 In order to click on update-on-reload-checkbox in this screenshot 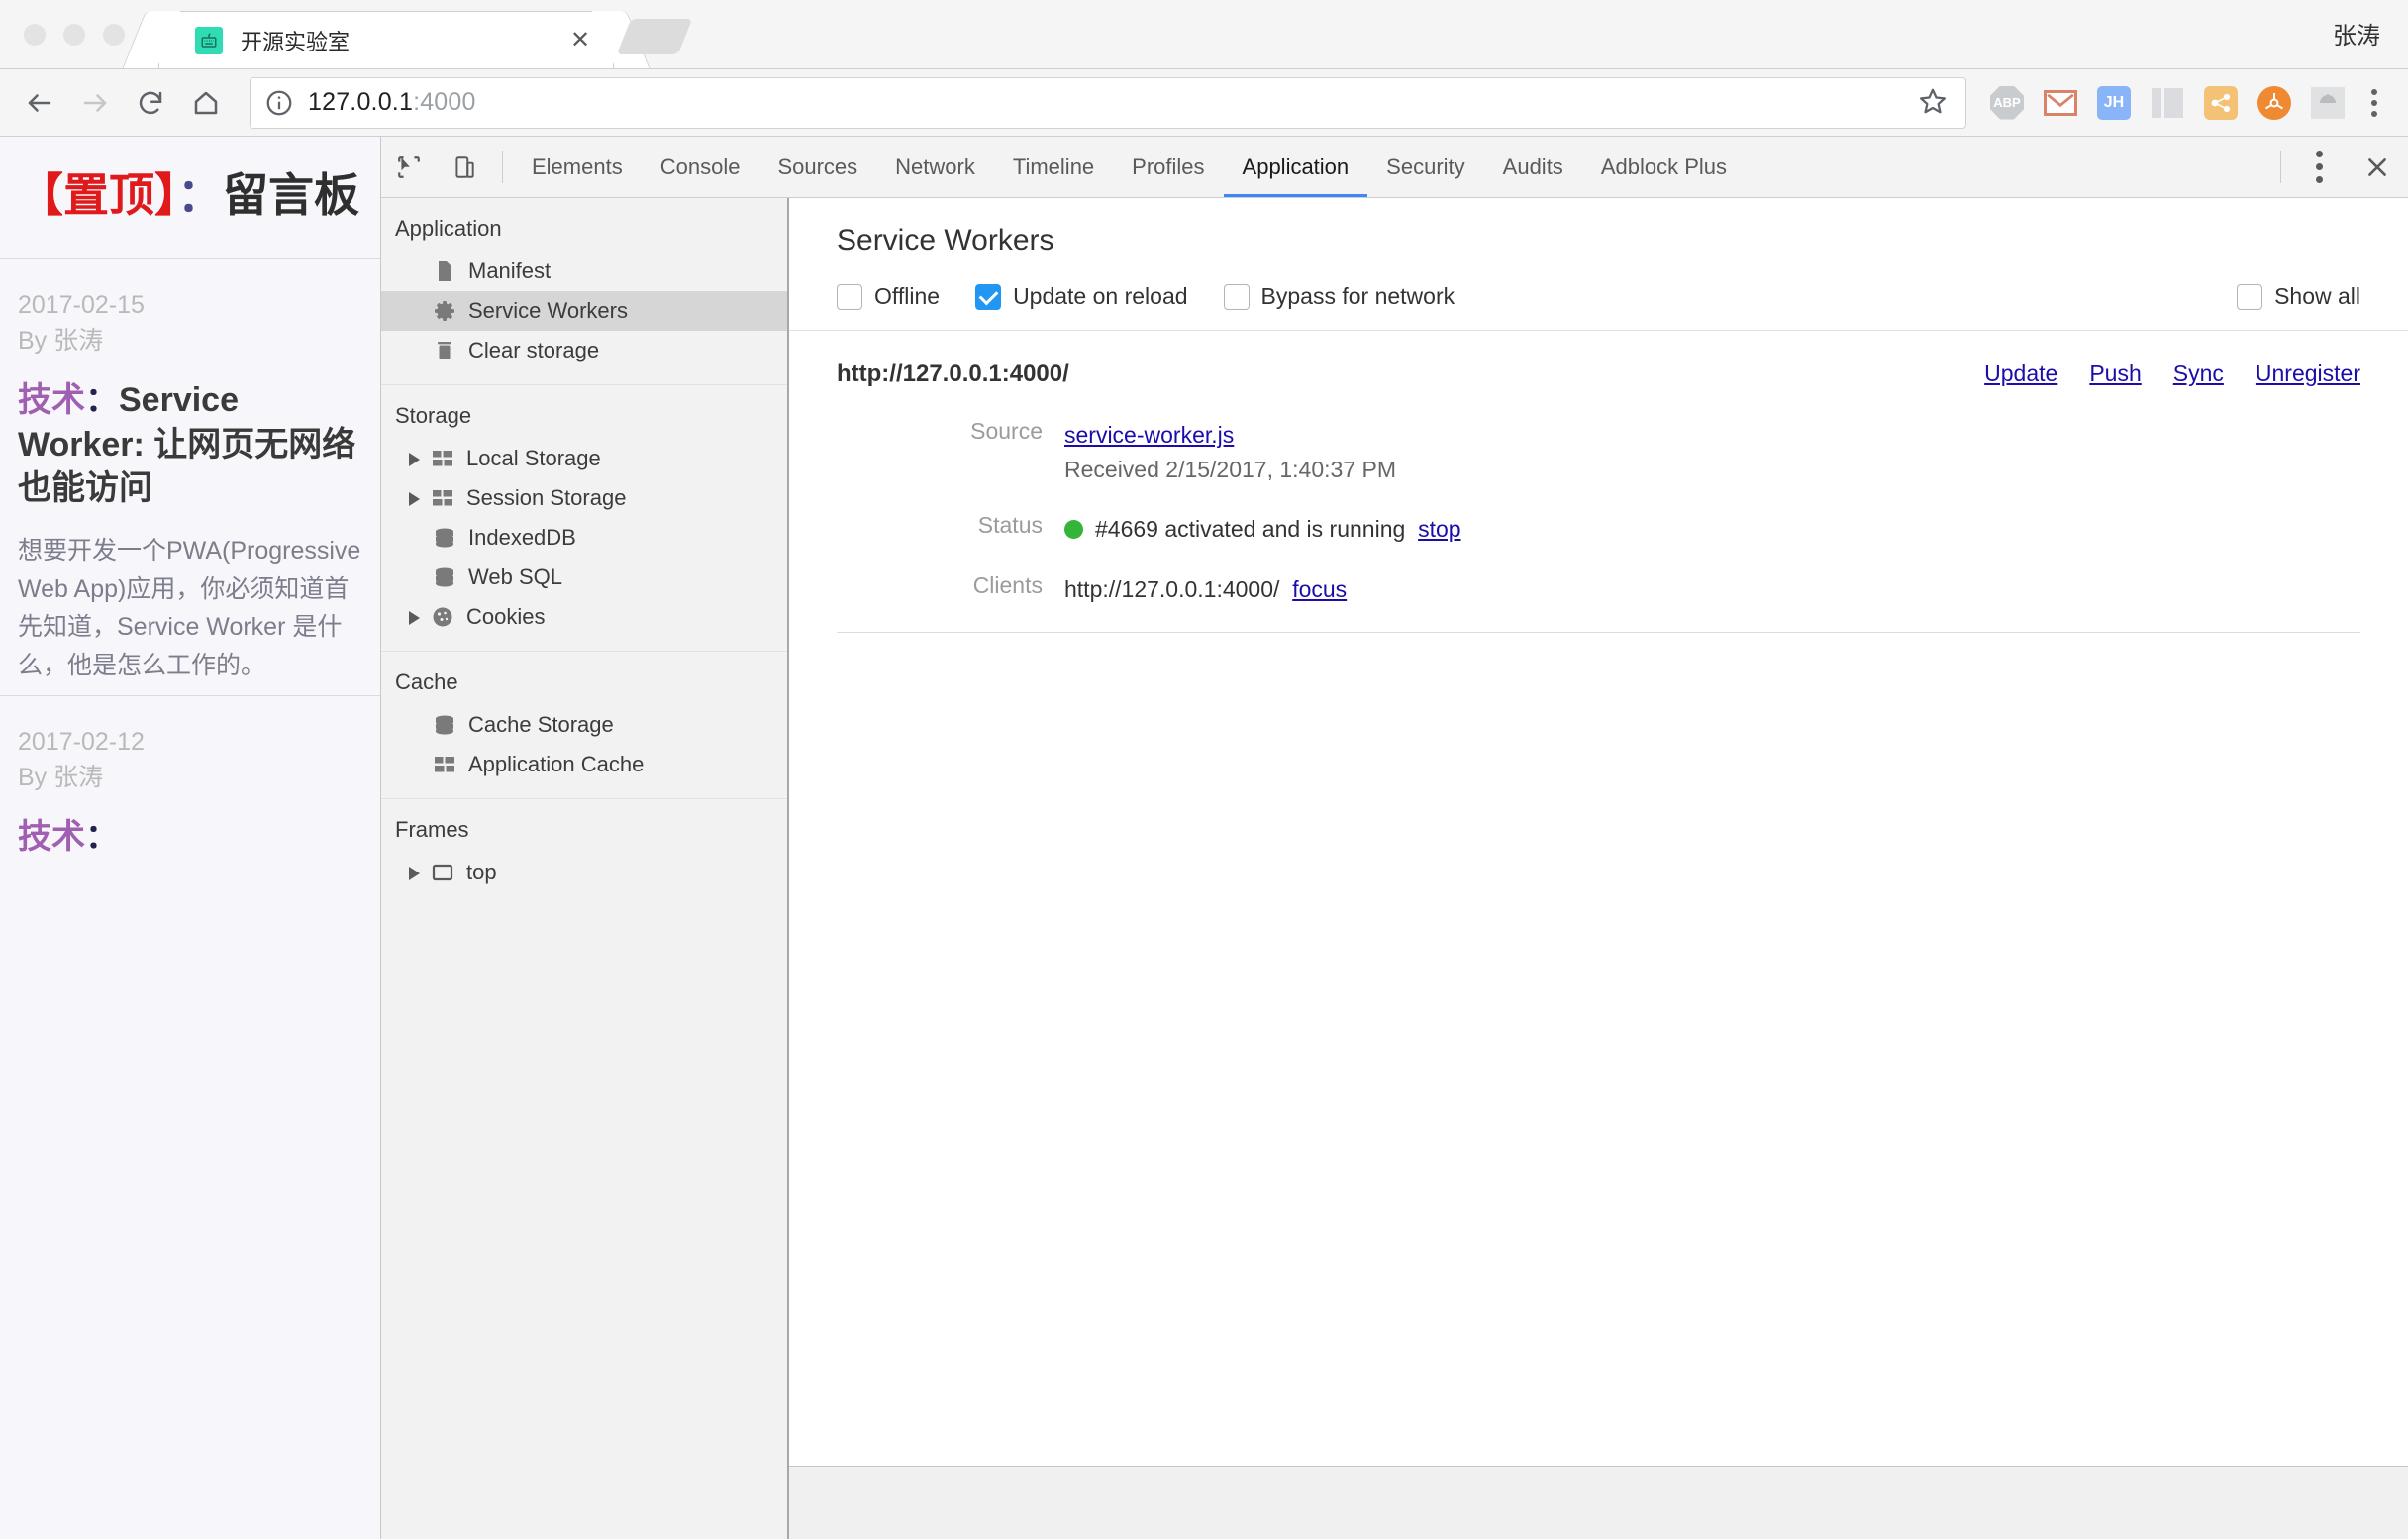, I will do `click(988, 296)`.